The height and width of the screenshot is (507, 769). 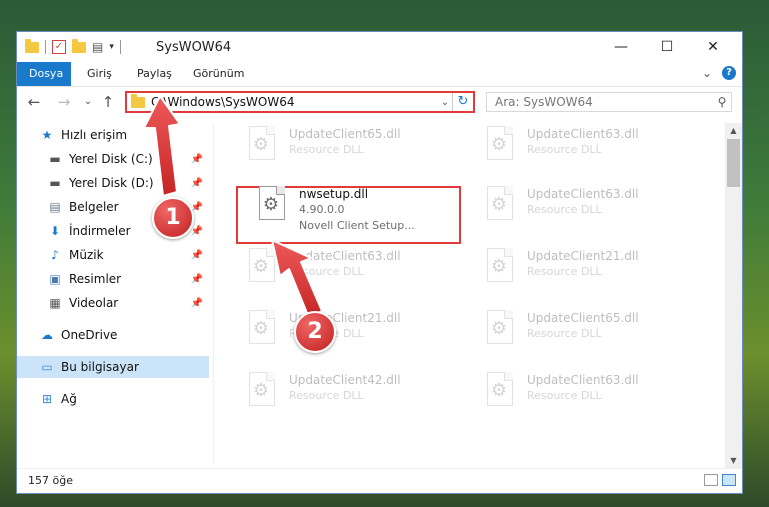 What do you see at coordinates (379, 480) in the screenshot?
I see `status-bar: 157 öğe` at bounding box center [379, 480].